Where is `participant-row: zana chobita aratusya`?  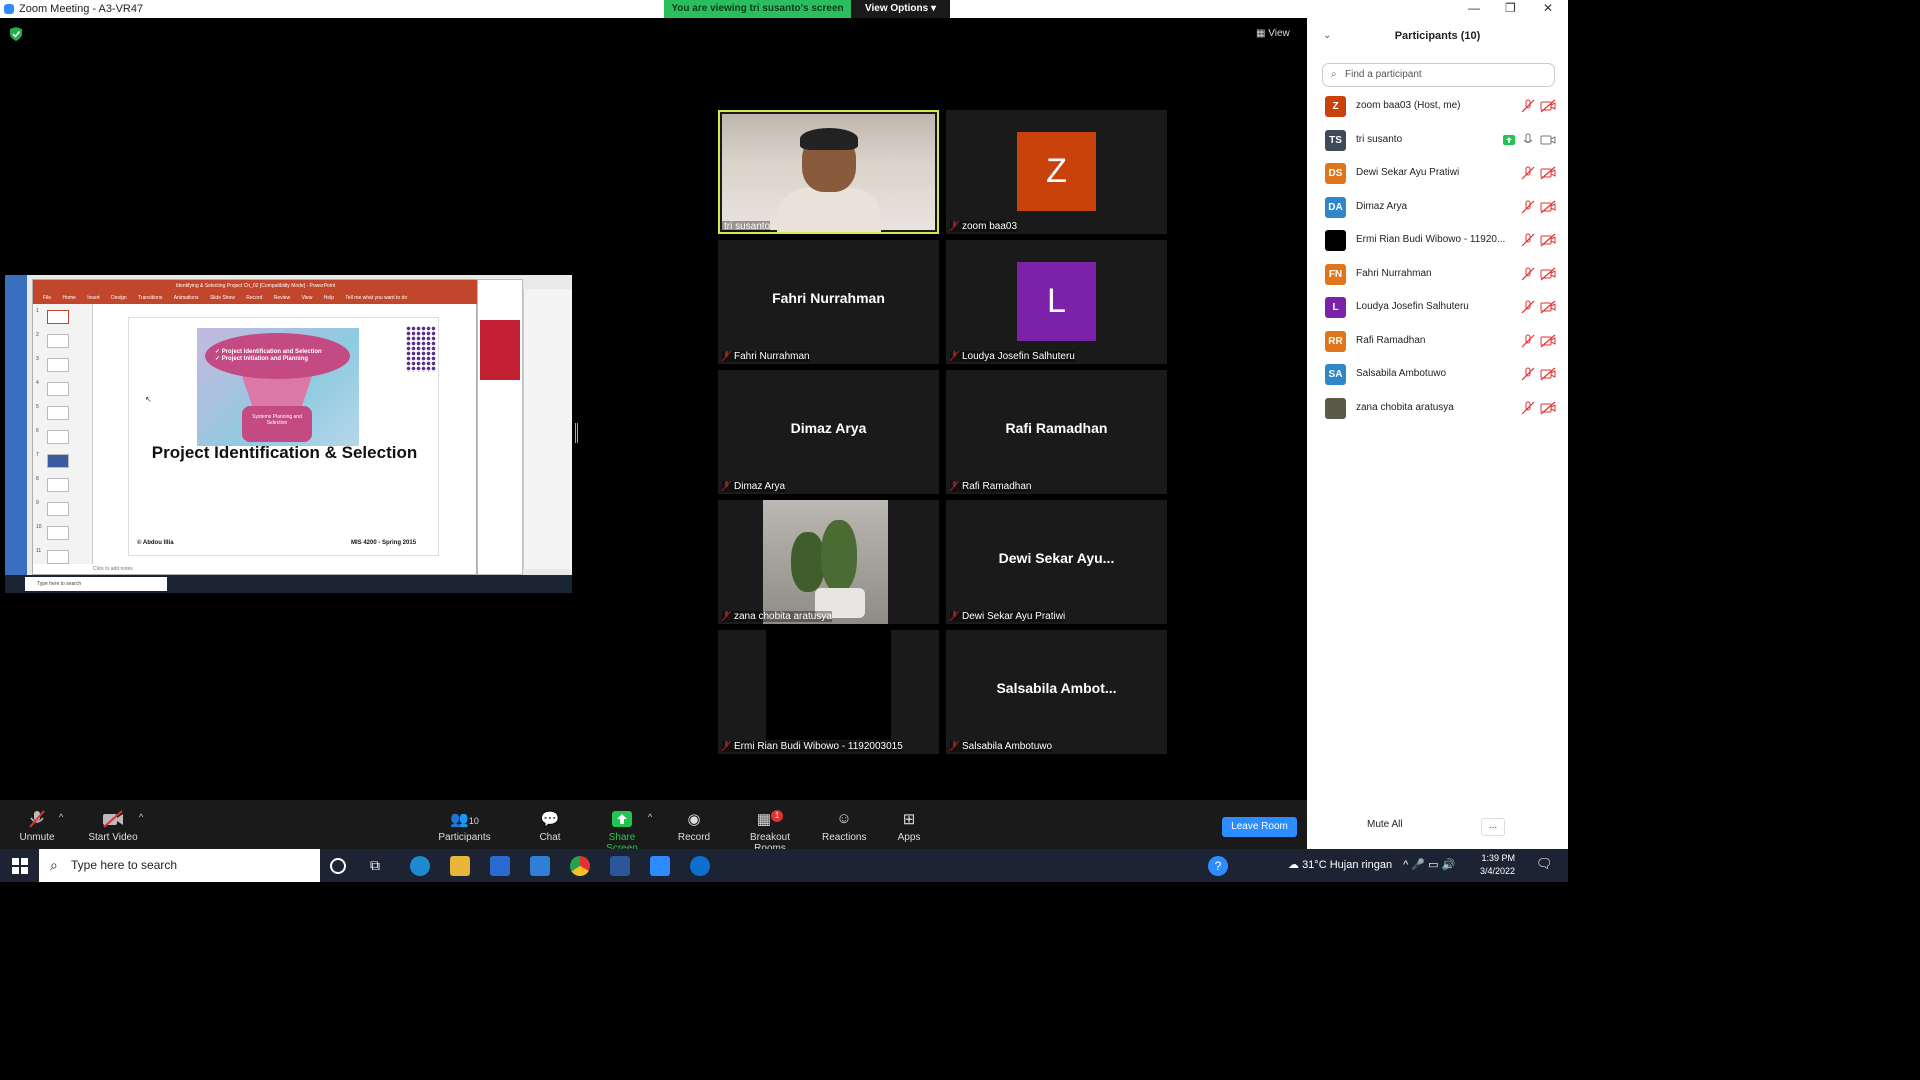 participant-row: zana chobita aratusya is located at coordinates (1437, 408).